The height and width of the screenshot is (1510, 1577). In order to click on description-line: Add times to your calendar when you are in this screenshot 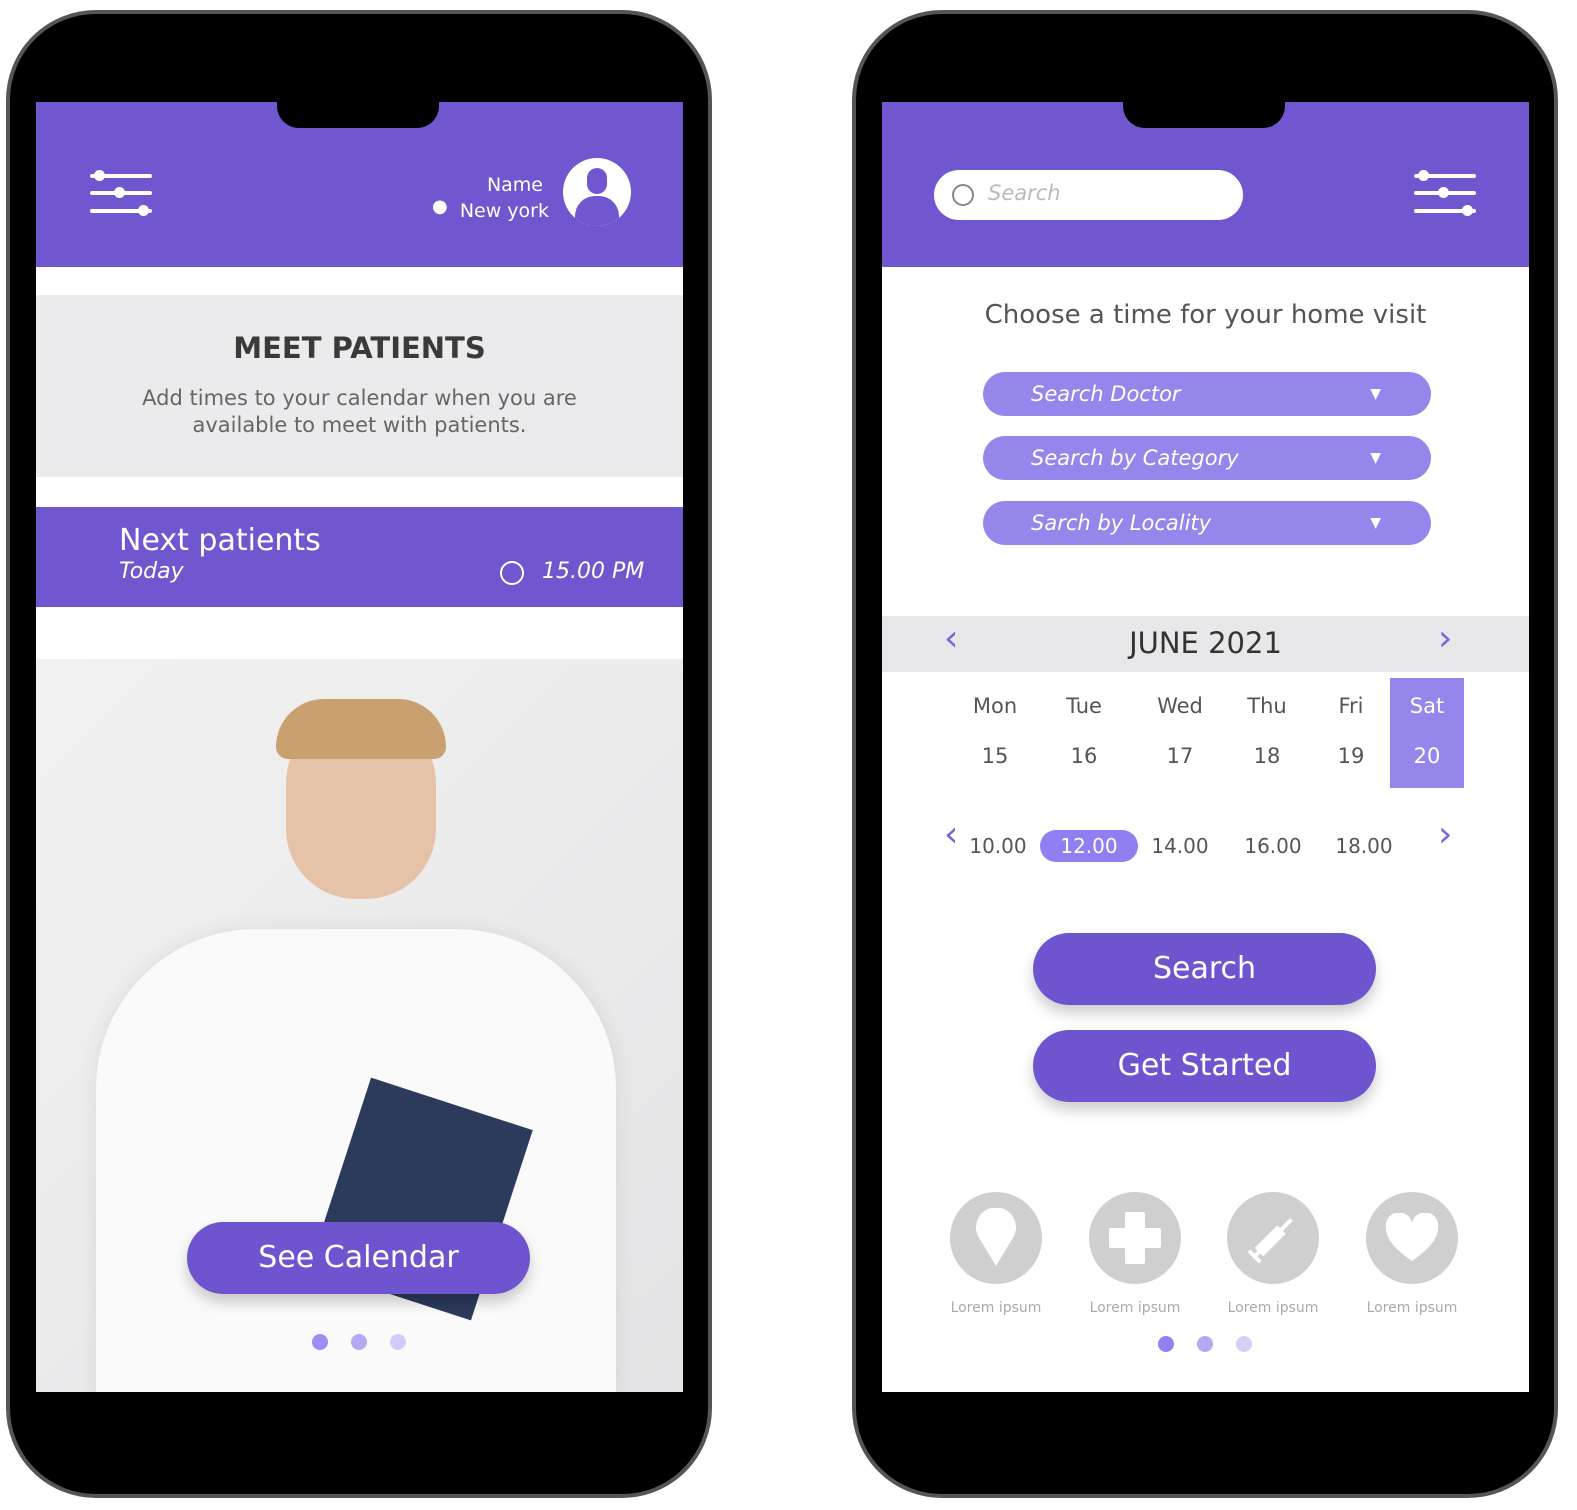, I will do `click(359, 398)`.